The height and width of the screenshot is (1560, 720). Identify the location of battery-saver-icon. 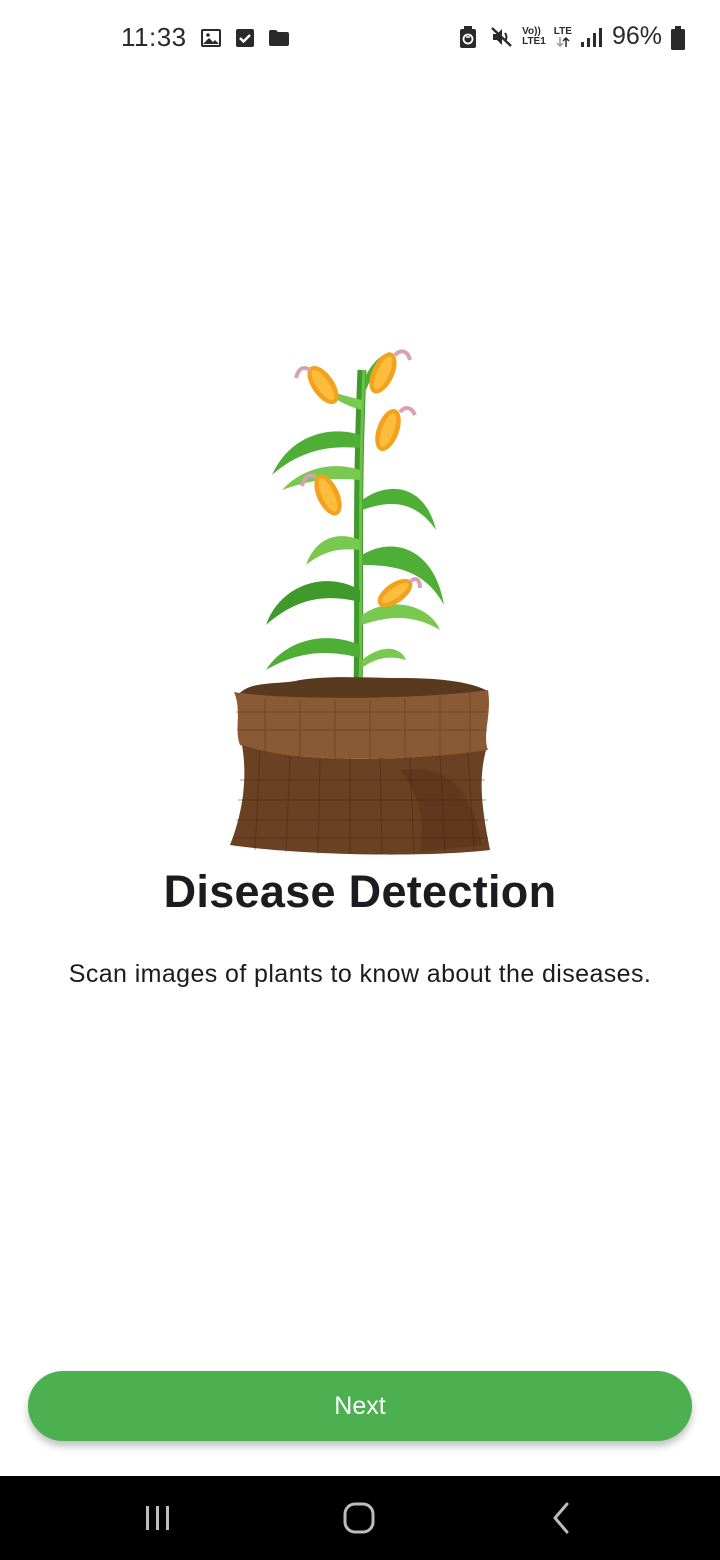
(470, 37).